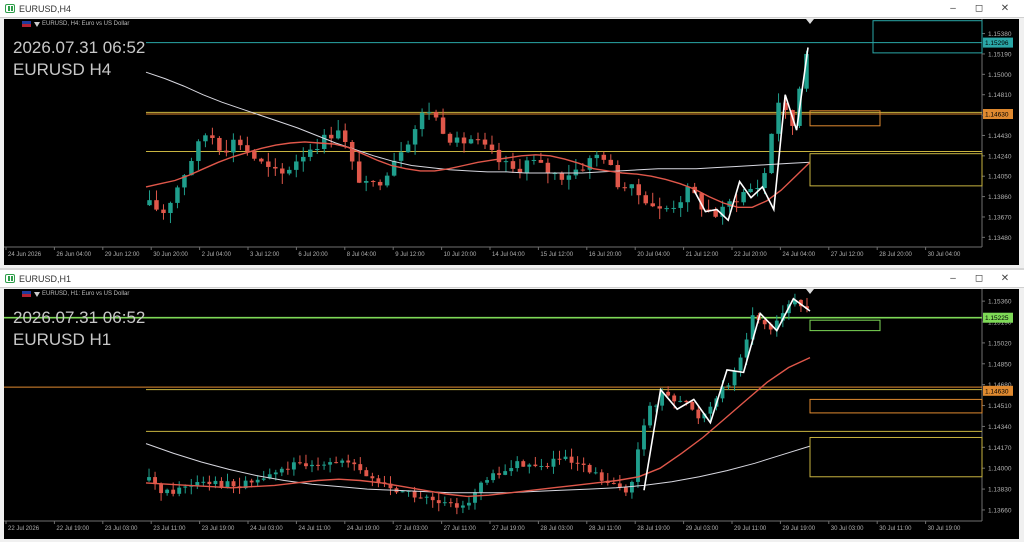 The height and width of the screenshot is (542, 1024). What do you see at coordinates (847, 529) in the screenshot?
I see `time-label: 30 Jul 03:00` at bounding box center [847, 529].